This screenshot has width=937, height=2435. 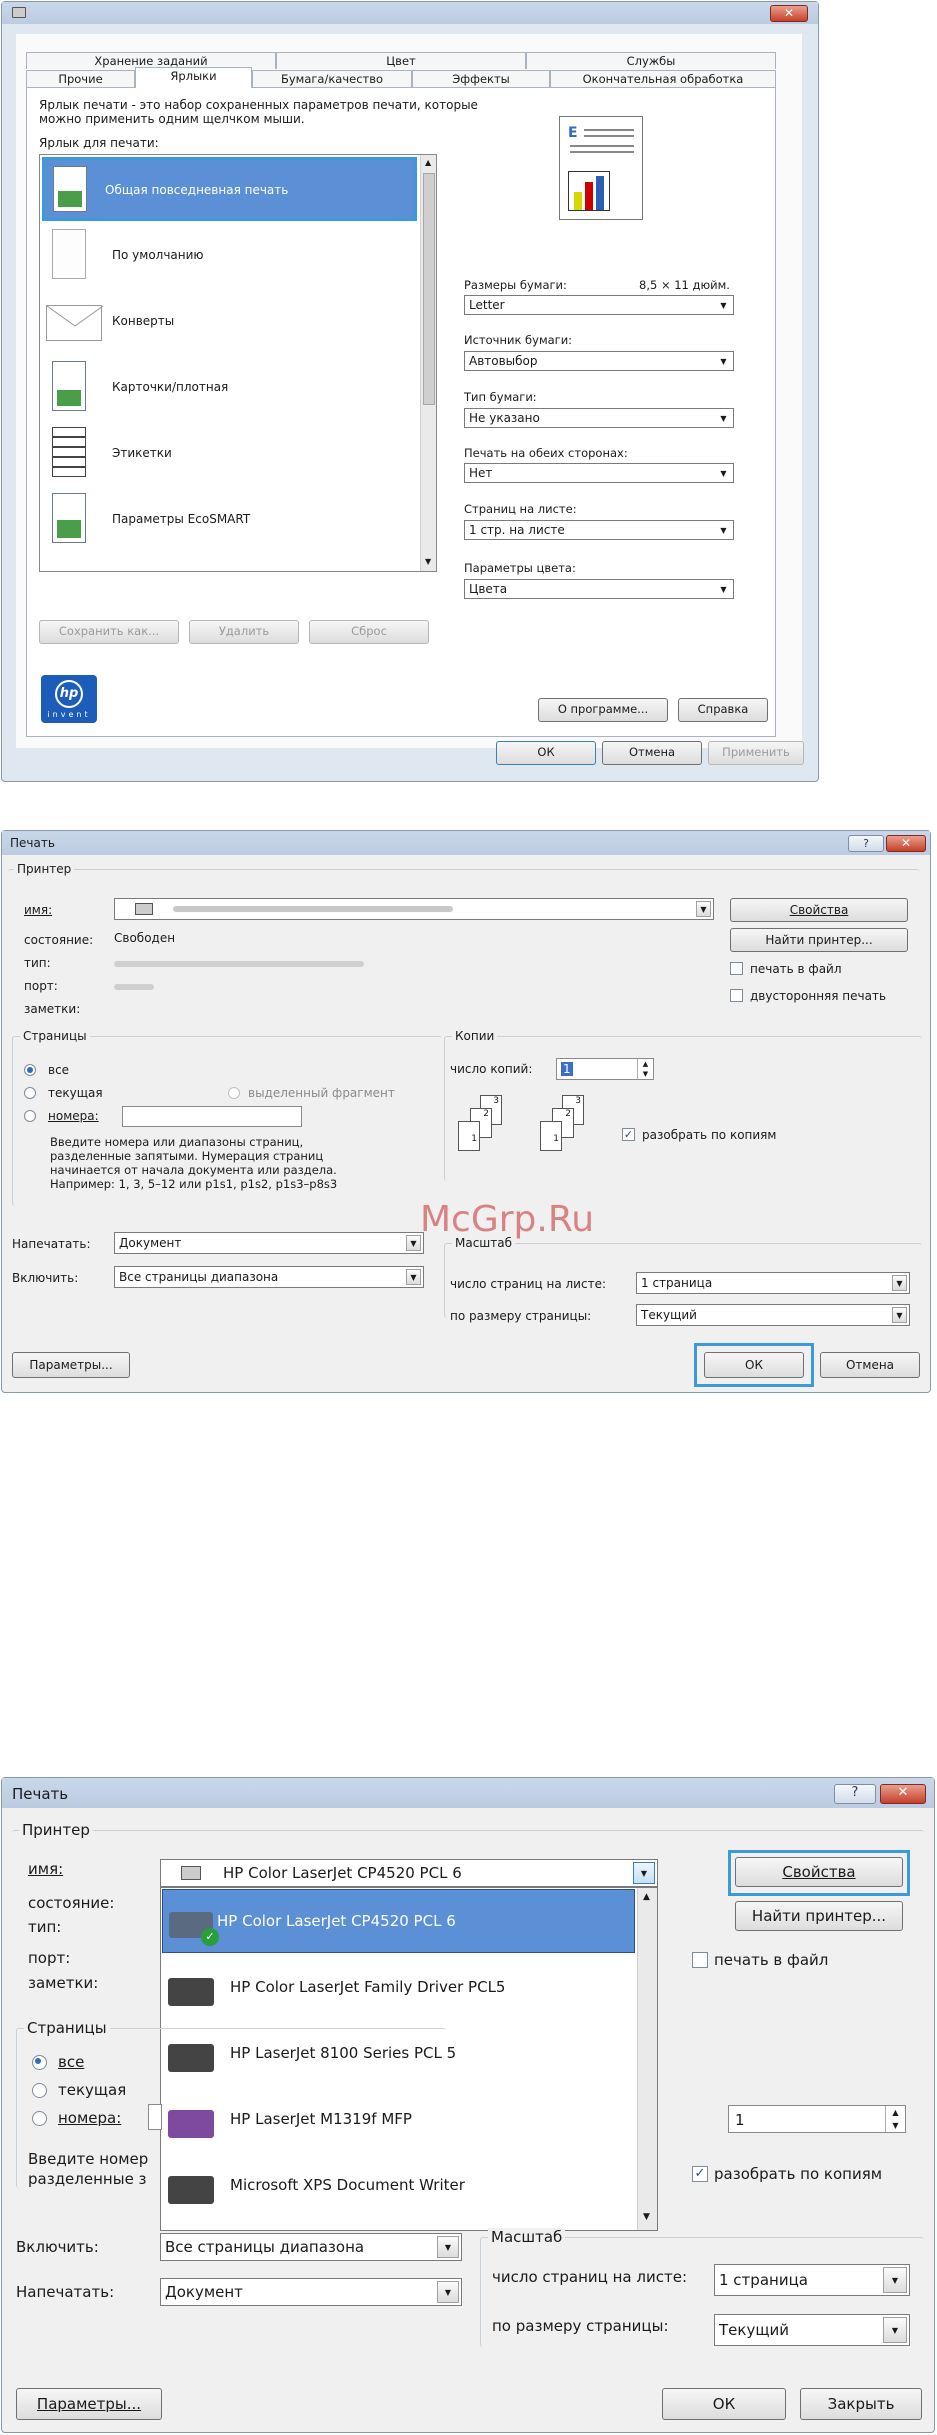 I want to click on list-item: Параметры EcoSMART, so click(x=229, y=520).